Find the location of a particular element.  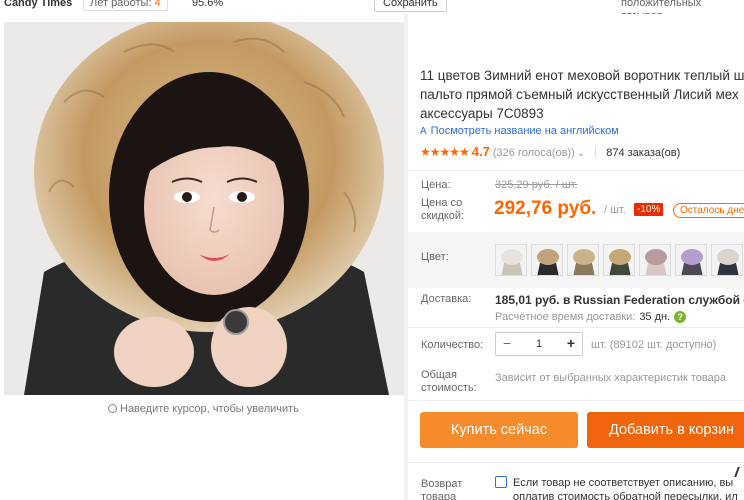

color-swatch-black is located at coordinates (547, 260).